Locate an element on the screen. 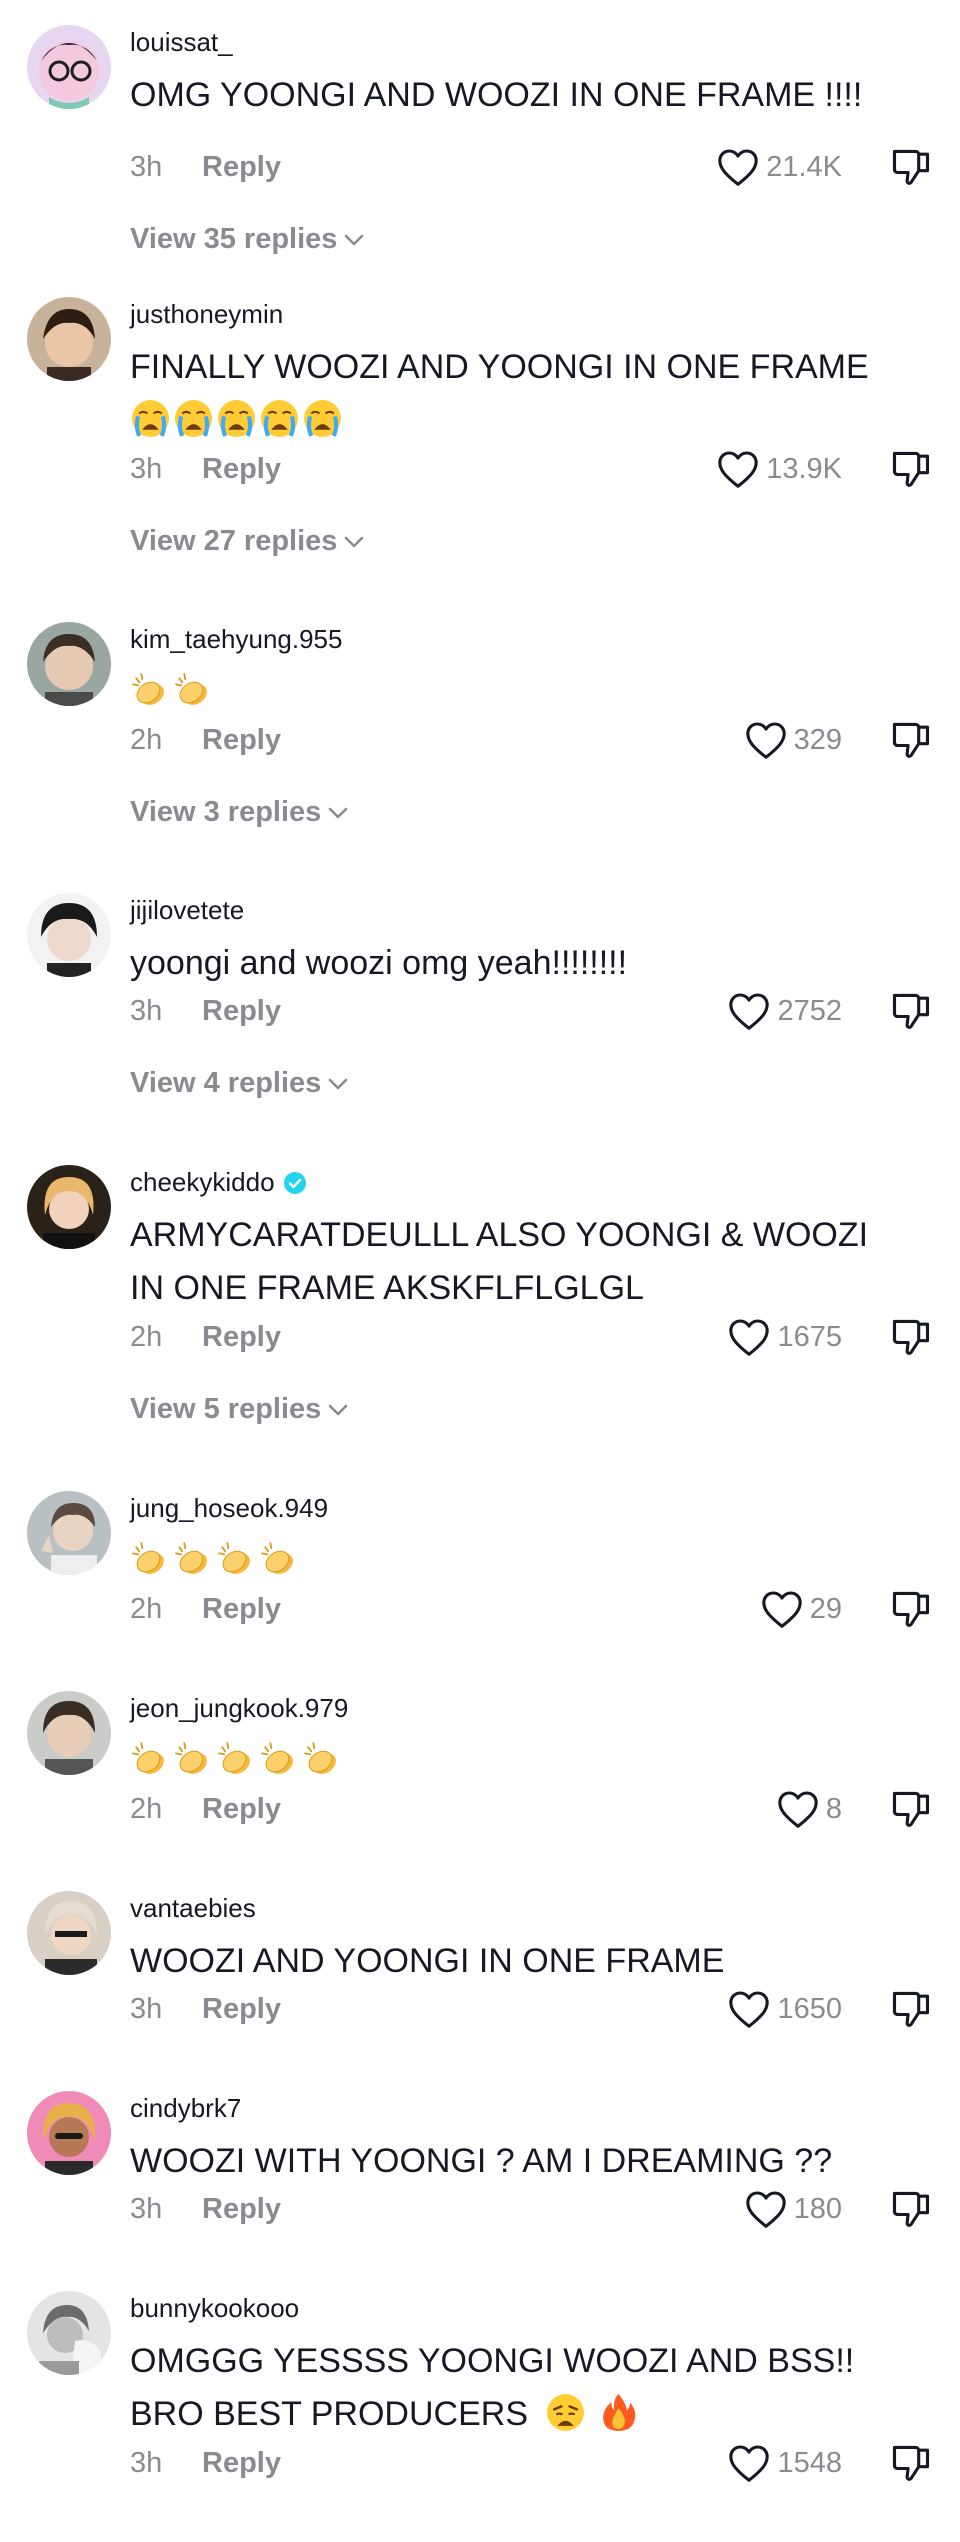 The height and width of the screenshot is (2542, 960). comment-text is located at coordinates (520, 1757).